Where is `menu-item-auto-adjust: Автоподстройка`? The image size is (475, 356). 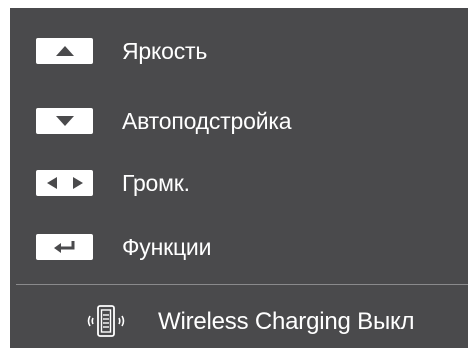
menu-item-auto-adjust: Автоподстройка is located at coordinates (239, 121).